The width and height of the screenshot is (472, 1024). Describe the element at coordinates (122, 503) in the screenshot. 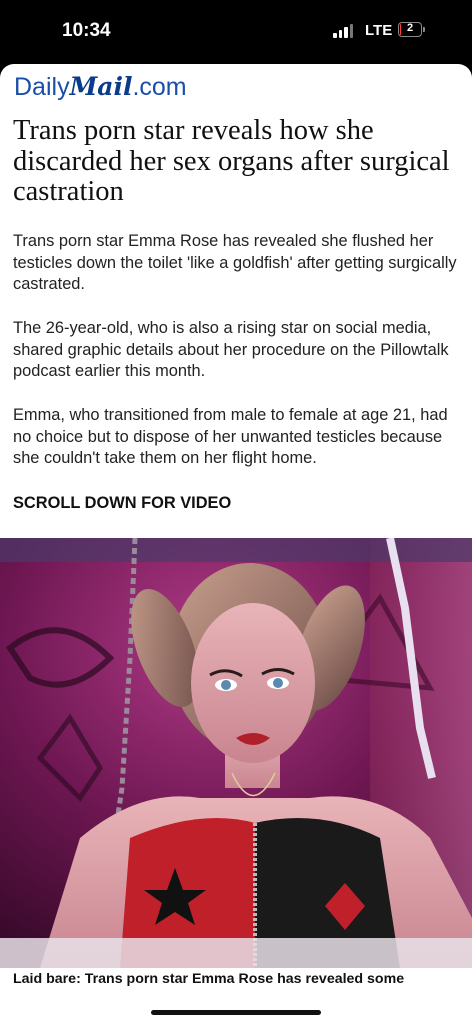

I see `scroll-down-notice: SCROLL DOWN FOR VIDEO` at that location.